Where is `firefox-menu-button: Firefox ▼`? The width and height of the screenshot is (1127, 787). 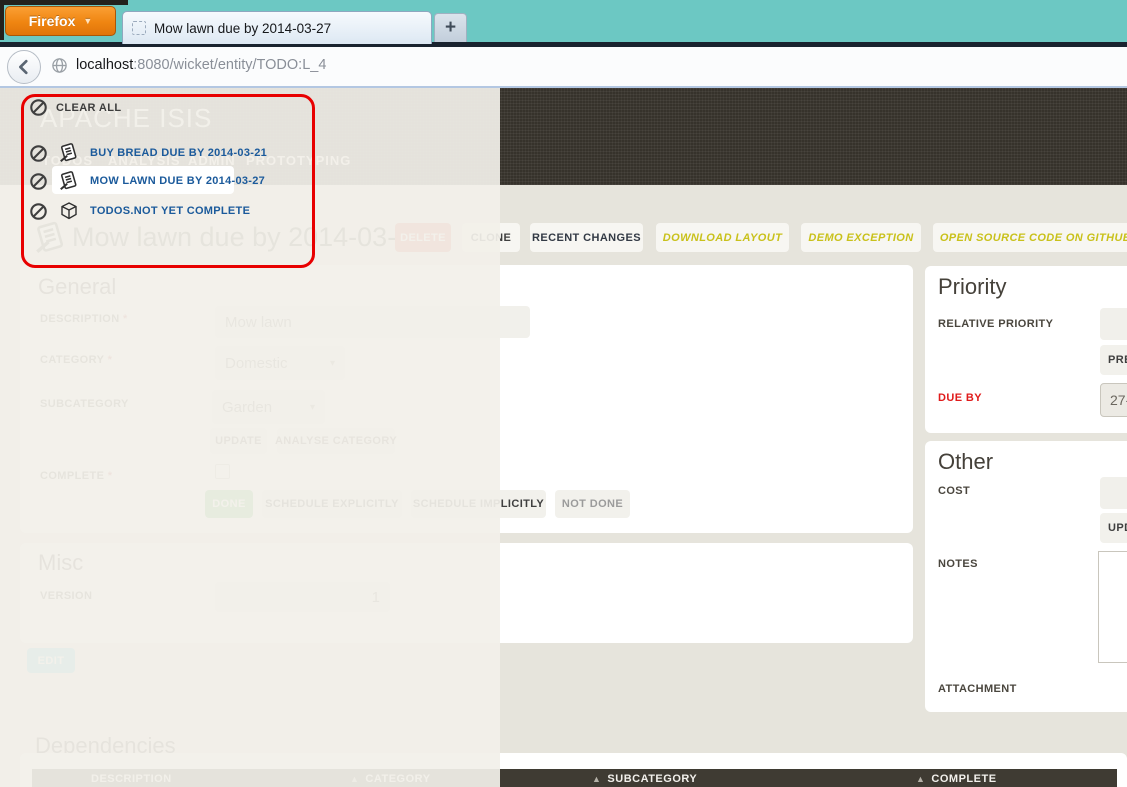 firefox-menu-button: Firefox ▼ is located at coordinates (60, 21).